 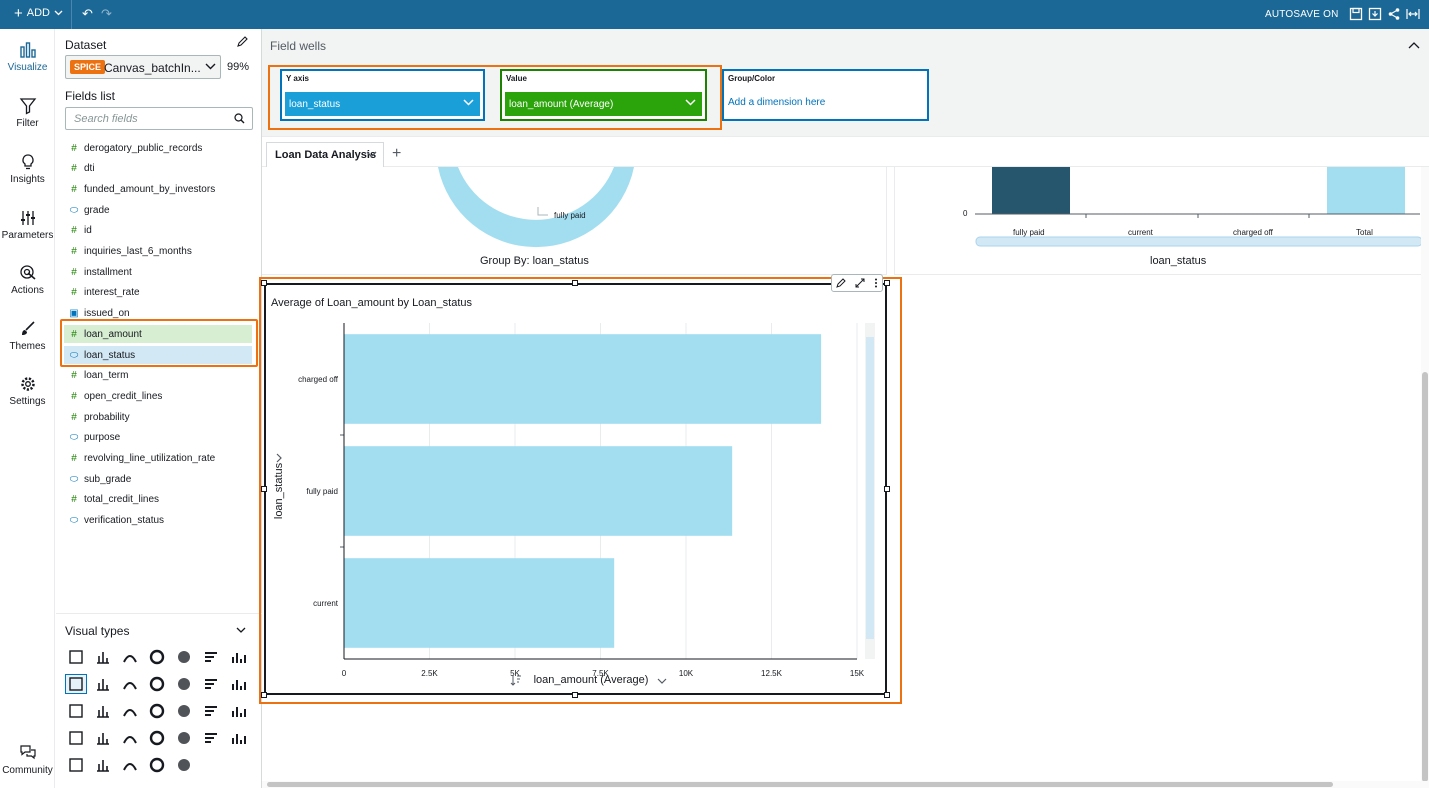 I want to click on expand-icon, so click(x=860, y=283).